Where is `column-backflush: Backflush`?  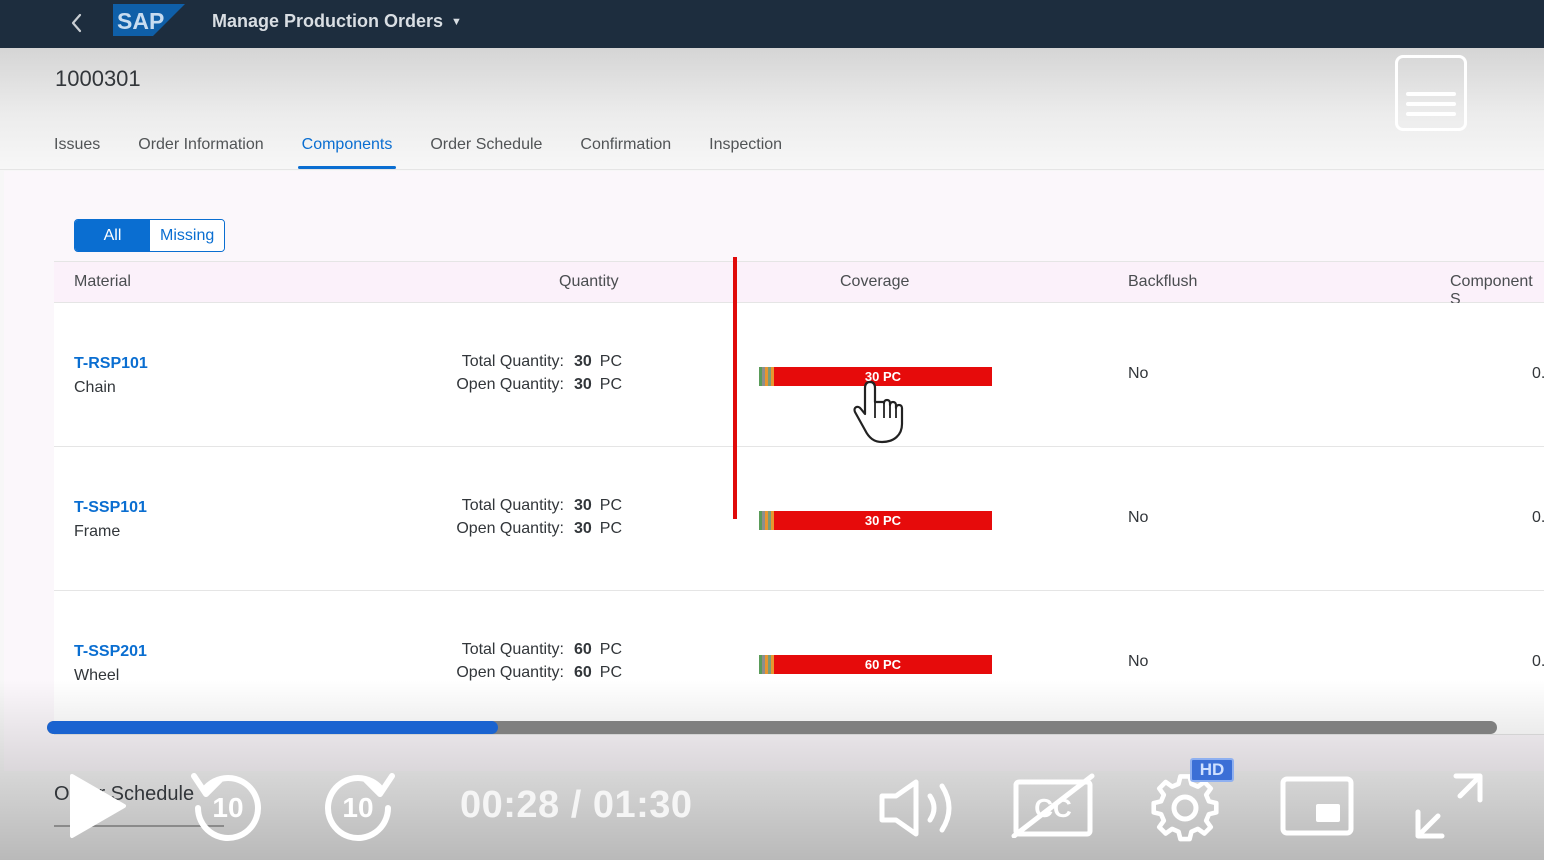
column-backflush: Backflush is located at coordinates (1162, 282).